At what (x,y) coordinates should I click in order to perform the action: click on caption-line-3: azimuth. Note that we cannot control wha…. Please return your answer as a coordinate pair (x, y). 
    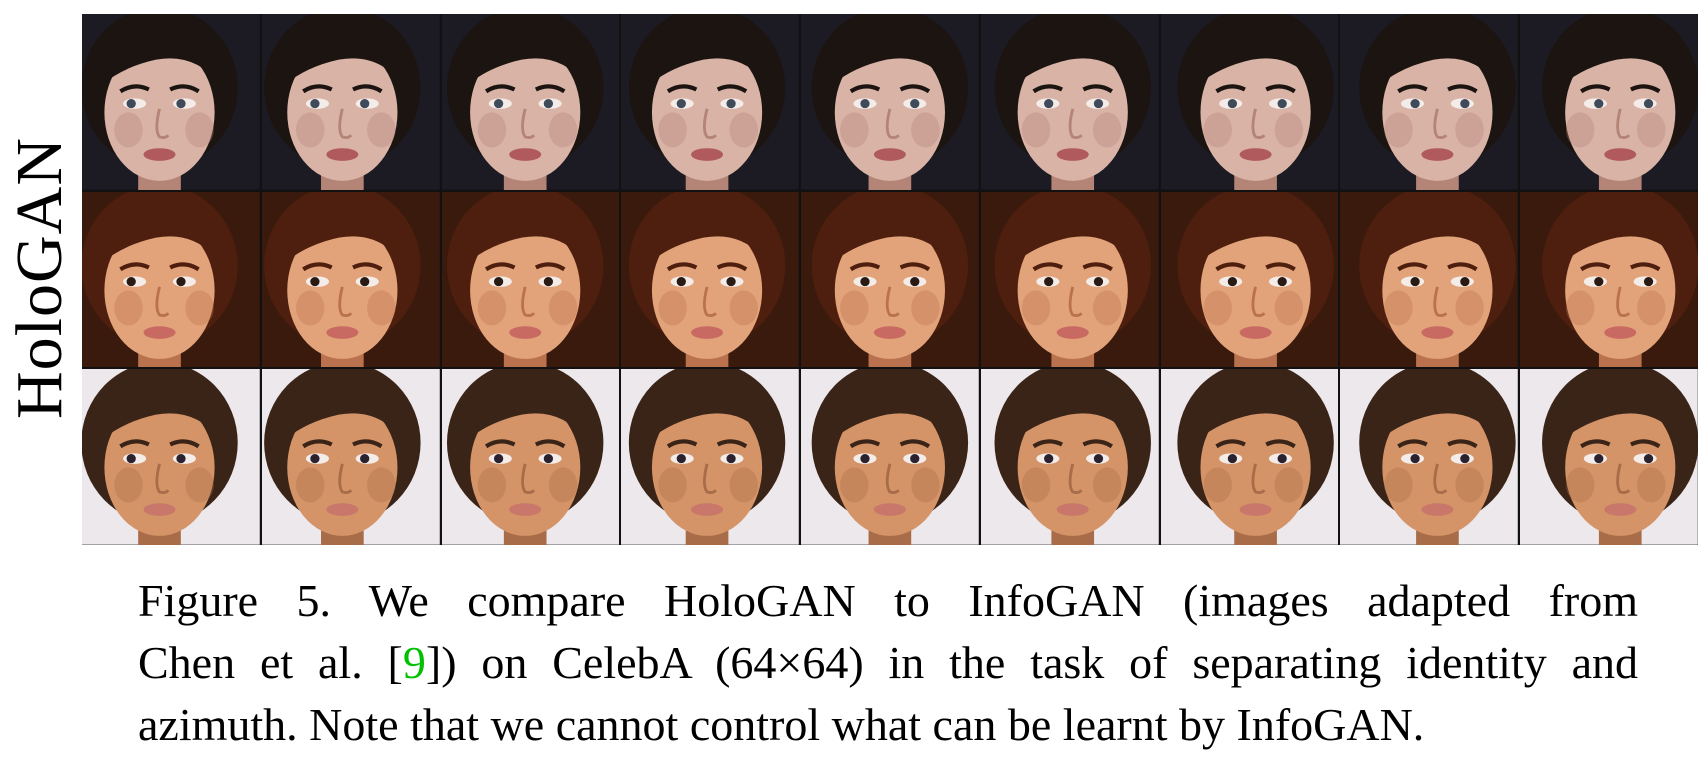
    Looking at the image, I should click on (781, 724).